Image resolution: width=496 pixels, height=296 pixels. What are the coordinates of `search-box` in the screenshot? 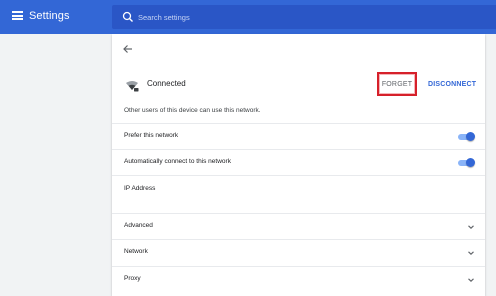 It's located at (304, 17).